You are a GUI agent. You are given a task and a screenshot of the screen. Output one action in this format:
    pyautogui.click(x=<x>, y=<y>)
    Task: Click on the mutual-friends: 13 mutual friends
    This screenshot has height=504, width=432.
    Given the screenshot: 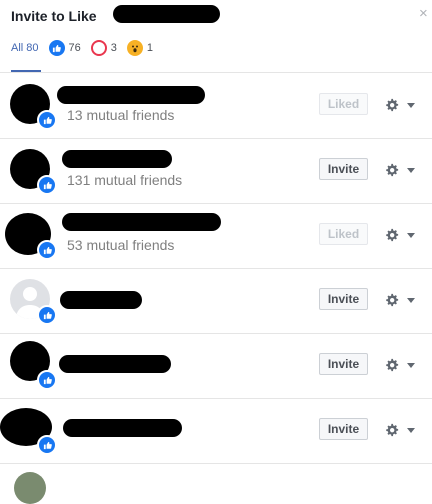 What is the action you would take?
    pyautogui.click(x=121, y=115)
    